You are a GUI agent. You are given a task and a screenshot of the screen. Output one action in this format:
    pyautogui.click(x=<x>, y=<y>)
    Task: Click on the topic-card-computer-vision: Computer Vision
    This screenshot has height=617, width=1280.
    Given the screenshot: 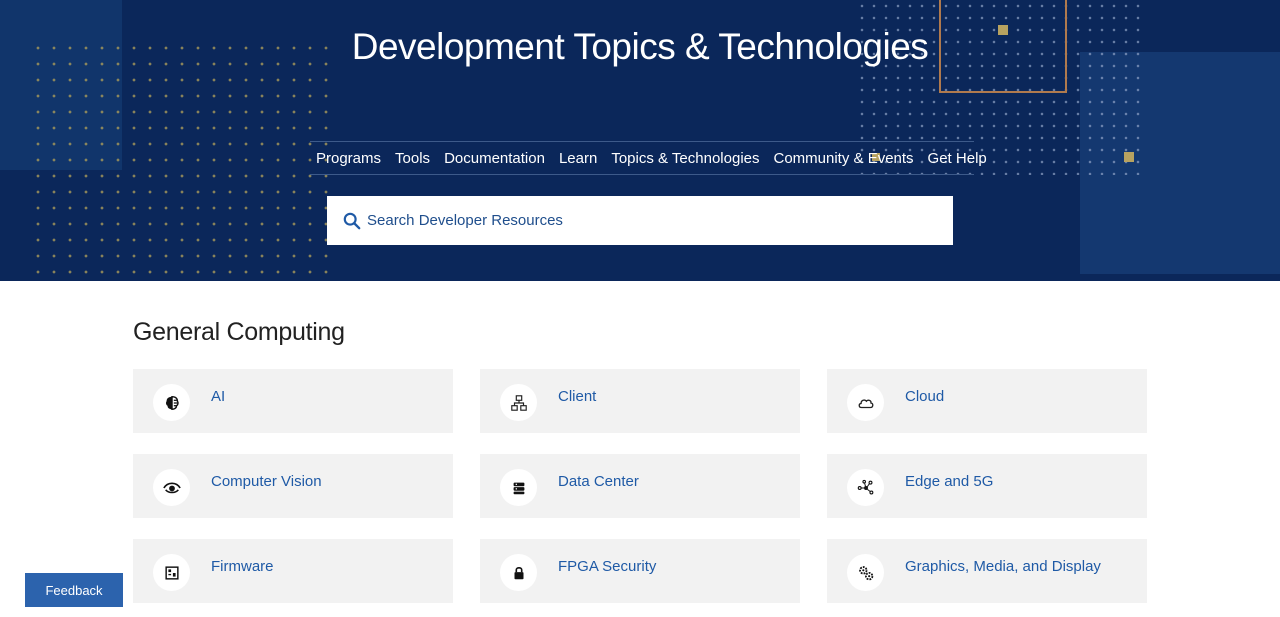 What is the action you would take?
    pyautogui.click(x=293, y=486)
    